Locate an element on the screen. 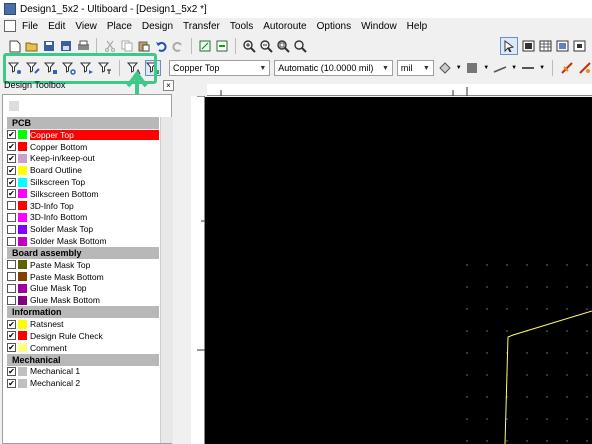 The width and height of the screenshot is (592, 444). save-all-icon is located at coordinates (66, 46).